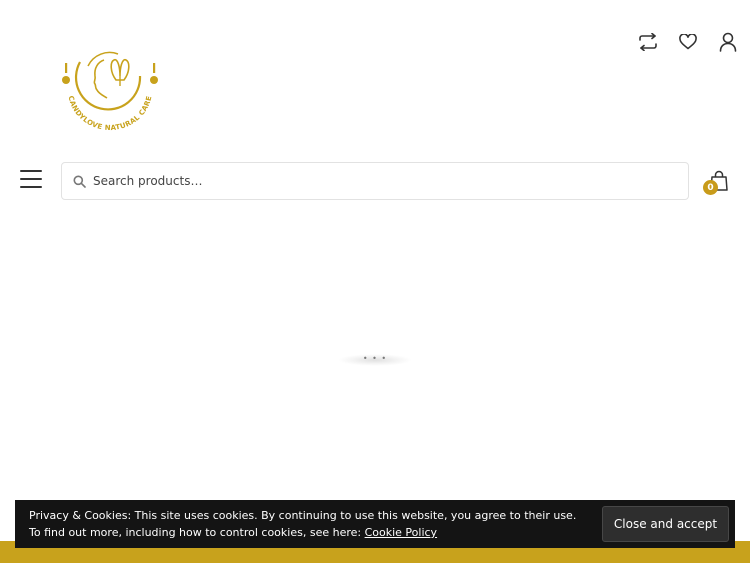 The height and width of the screenshot is (563, 750). I want to click on header-actions, so click(688, 42).